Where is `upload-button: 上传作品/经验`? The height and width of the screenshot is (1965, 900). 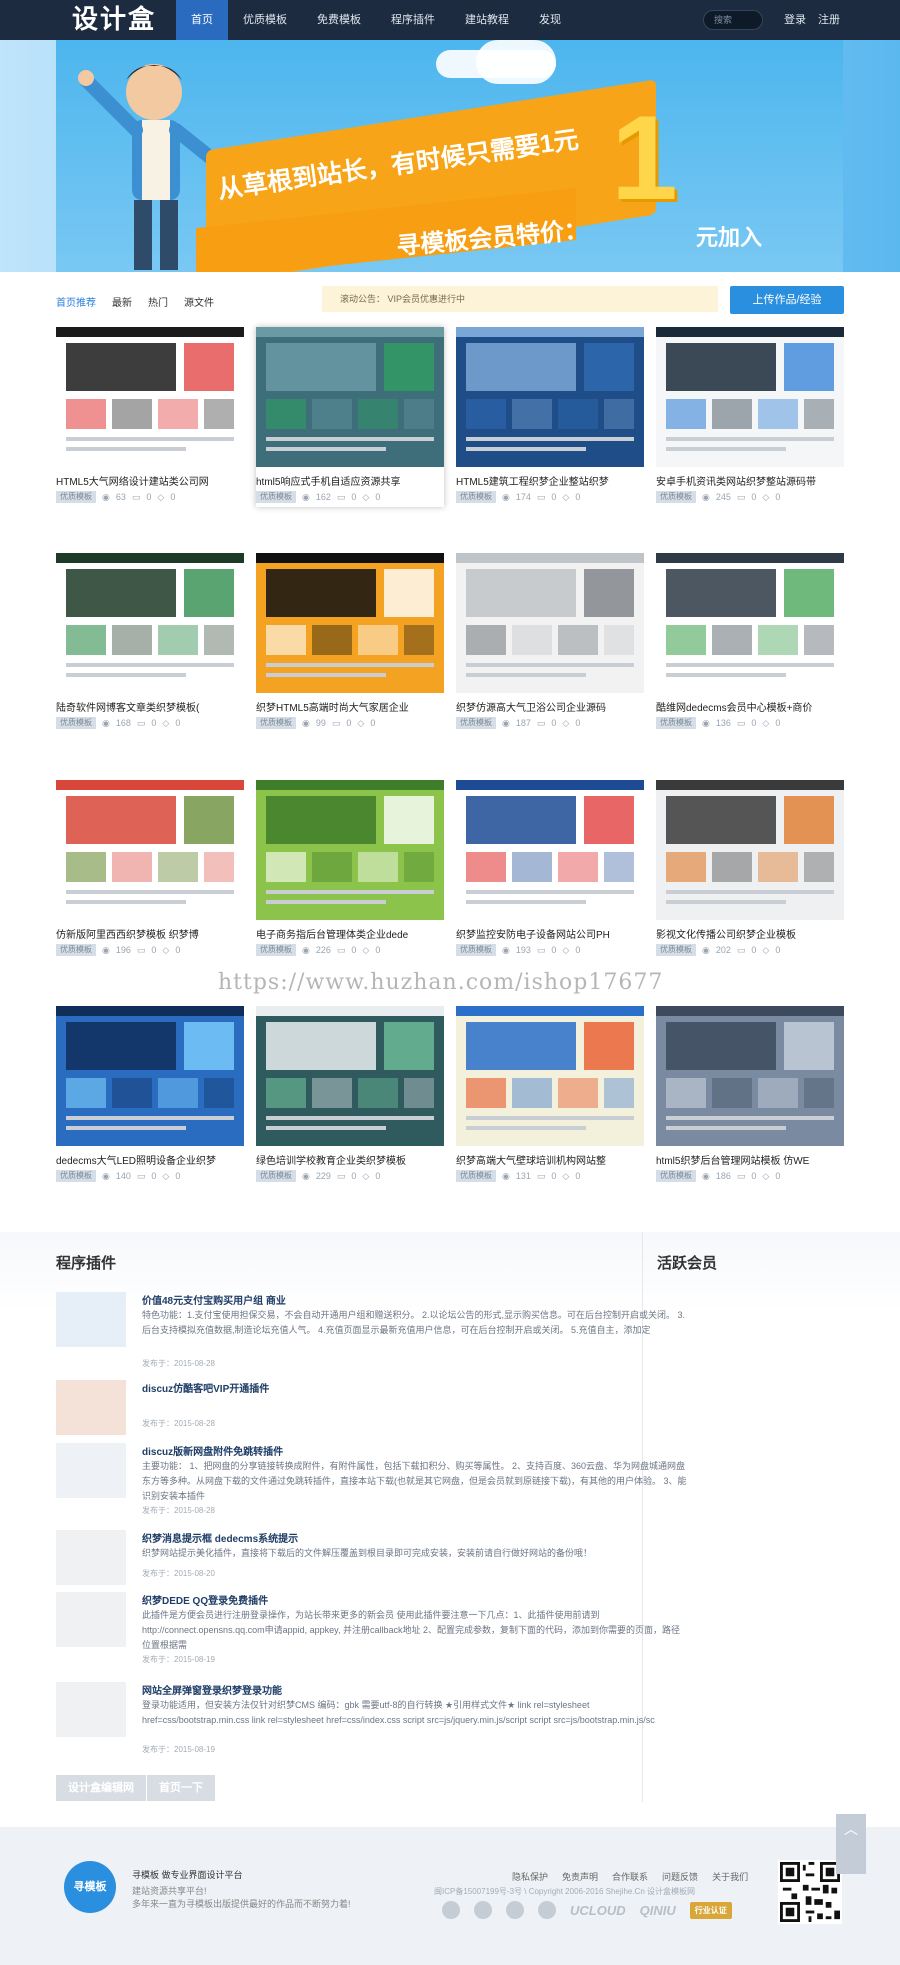 upload-button: 上传作品/经验 is located at coordinates (787, 300).